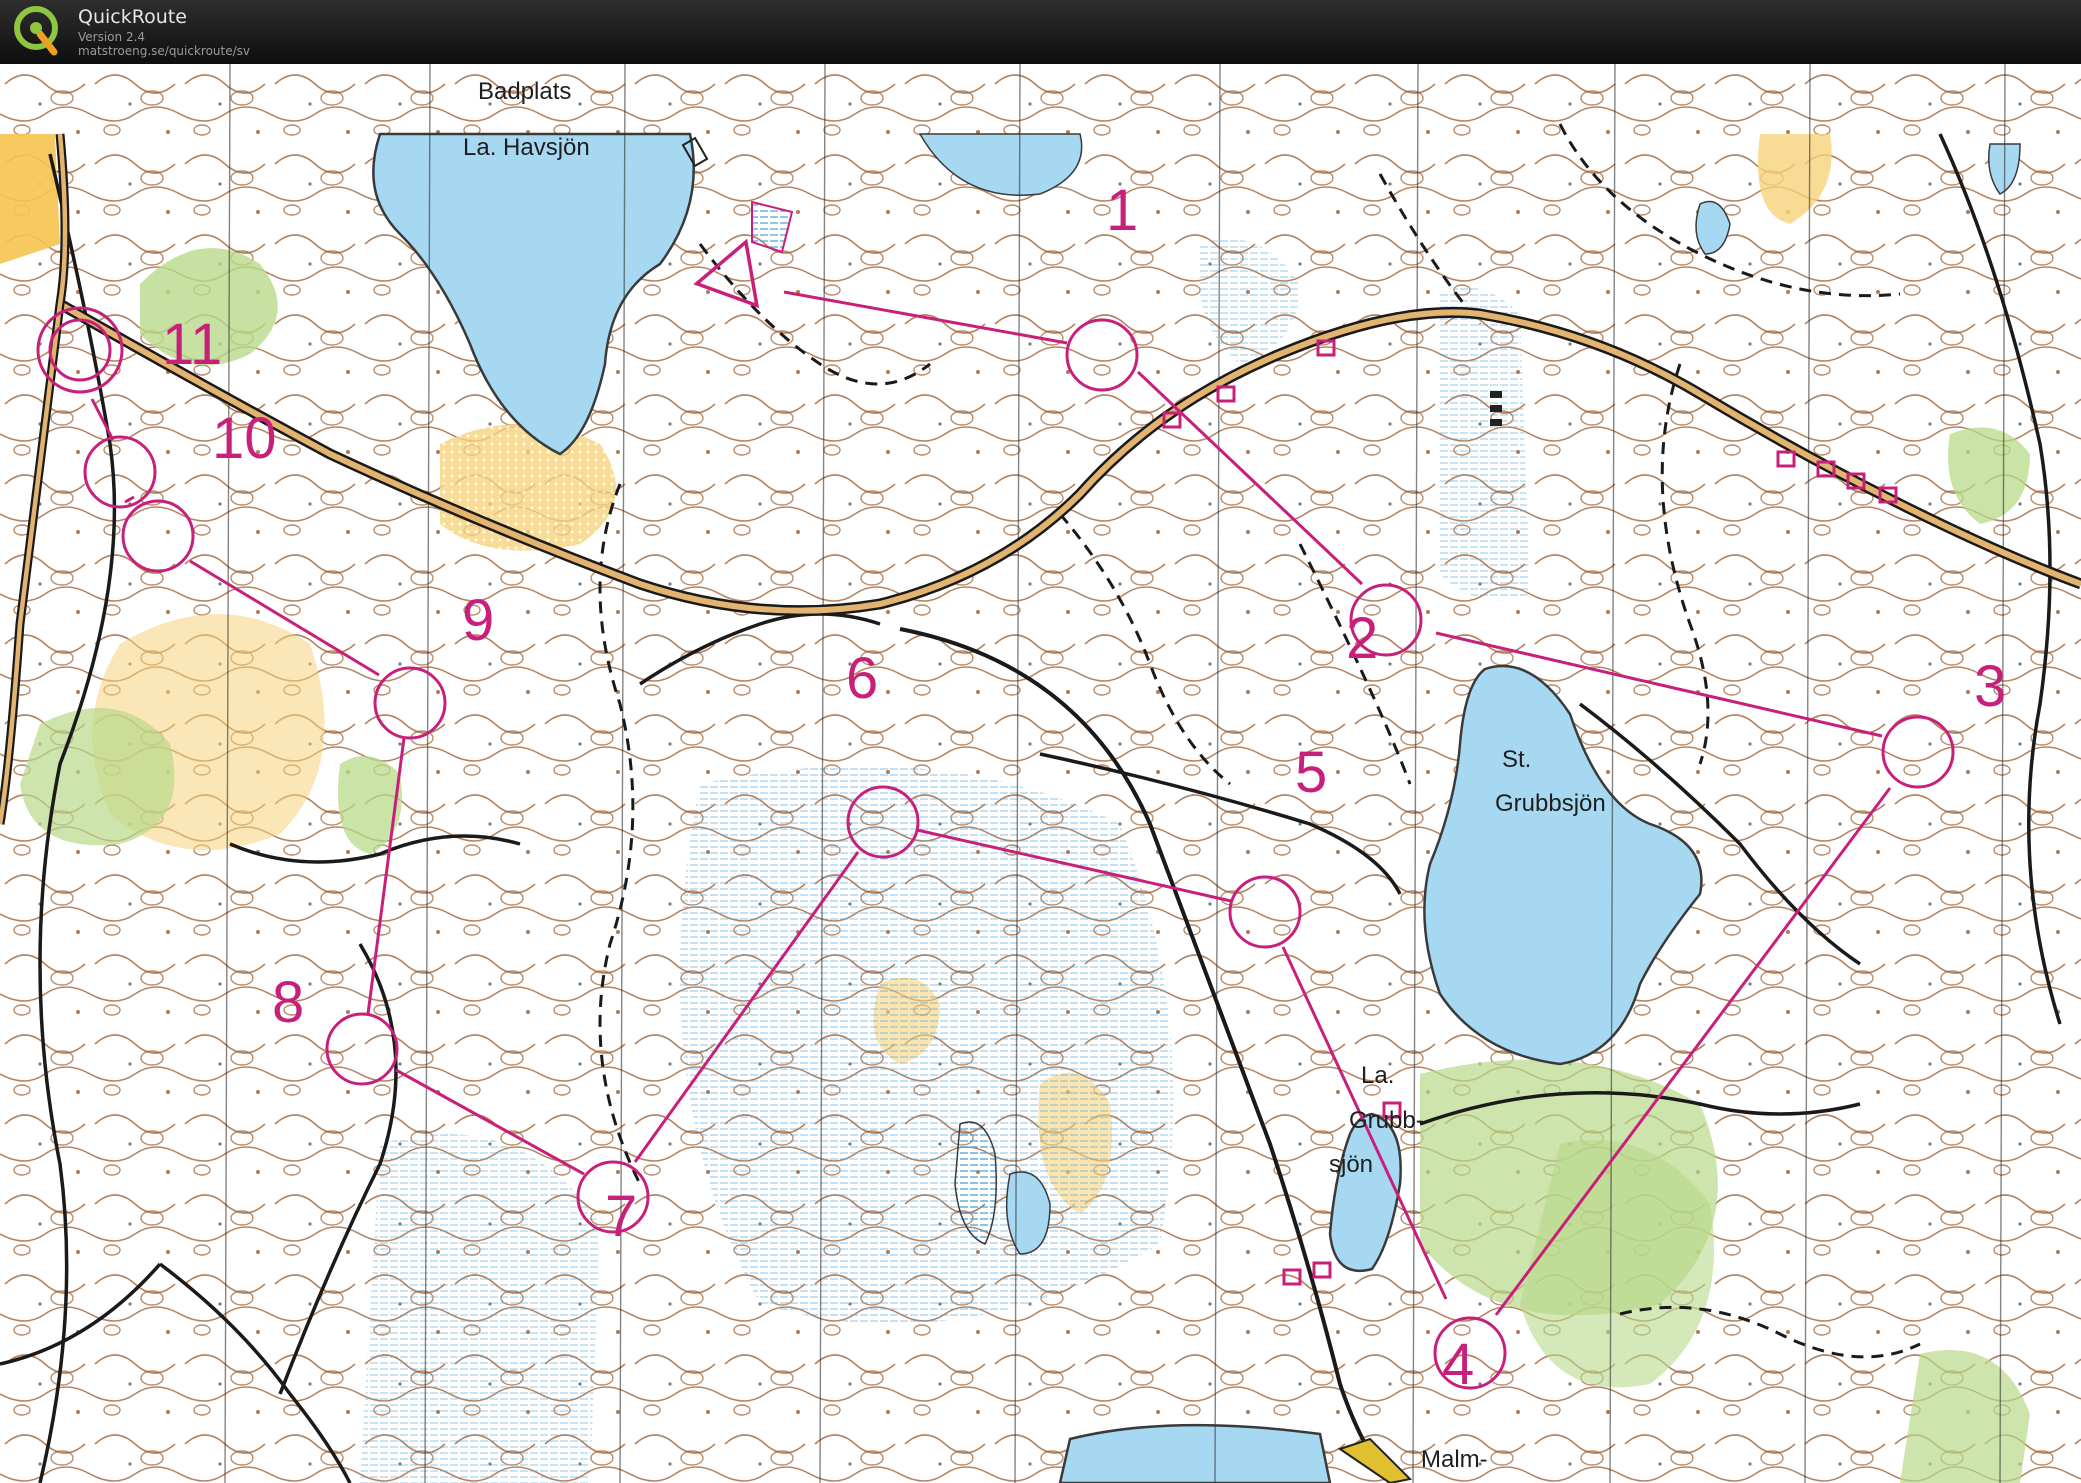 This screenshot has height=1483, width=2081. What do you see at coordinates (1454, 1459) in the screenshot?
I see `place-label-malm: Malm-` at bounding box center [1454, 1459].